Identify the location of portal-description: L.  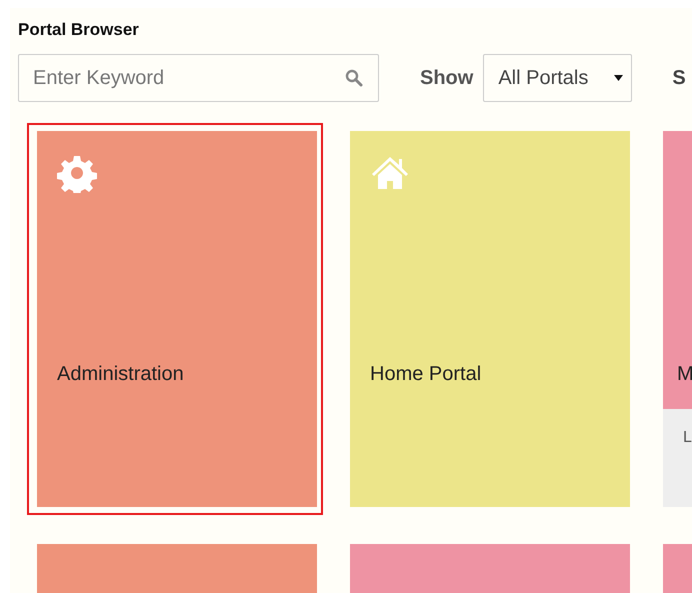
(677, 458).